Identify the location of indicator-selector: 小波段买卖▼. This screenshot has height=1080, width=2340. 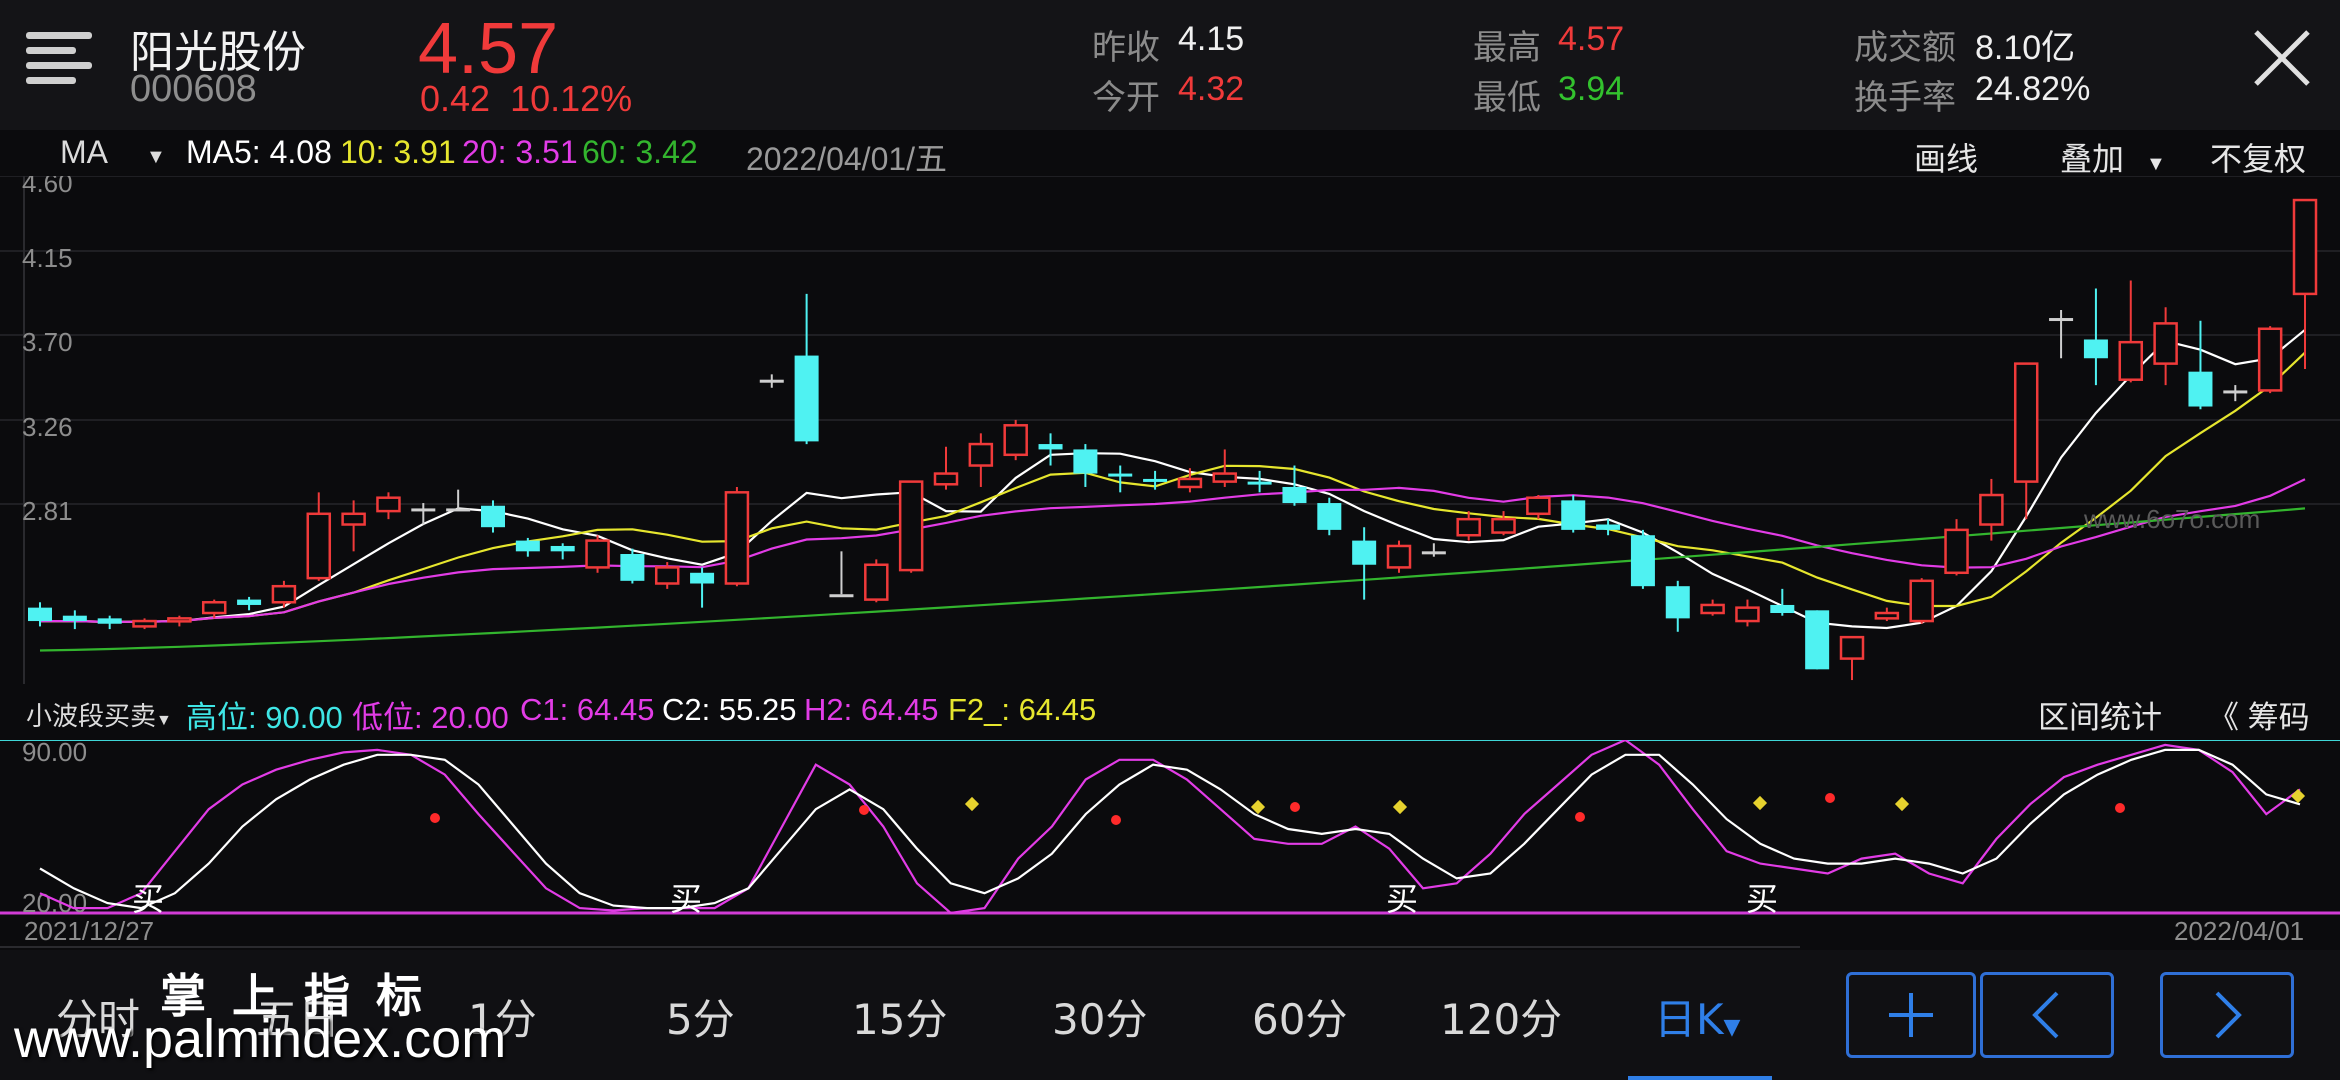
(99, 714).